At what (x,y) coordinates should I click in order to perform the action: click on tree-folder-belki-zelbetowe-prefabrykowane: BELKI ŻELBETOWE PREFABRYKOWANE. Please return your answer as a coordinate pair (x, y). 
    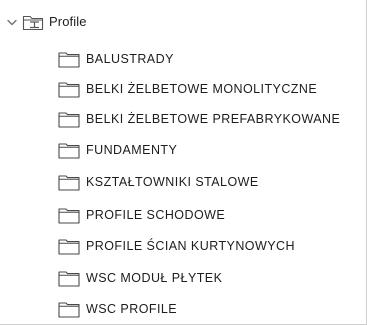
    Looking at the image, I should click on (183, 119).